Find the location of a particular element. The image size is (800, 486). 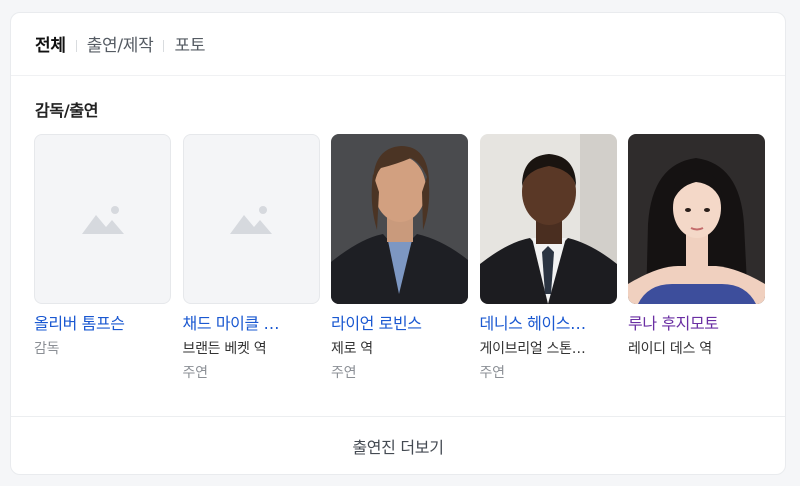

person-card: 라이언 로빈스 제로 역 주연 is located at coordinates (399, 258).